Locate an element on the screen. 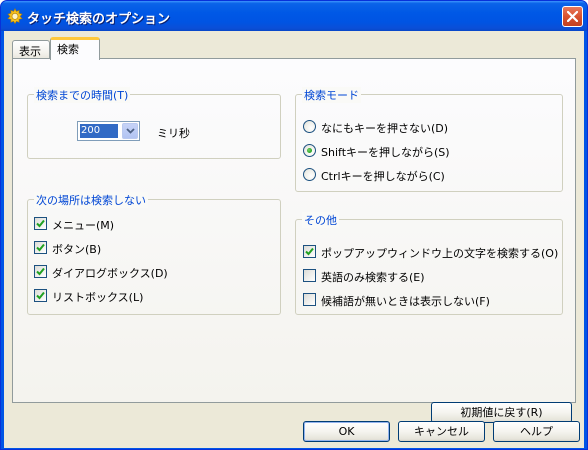  radio-label: Ctrlキーを押しながら(C) is located at coordinates (383, 176).